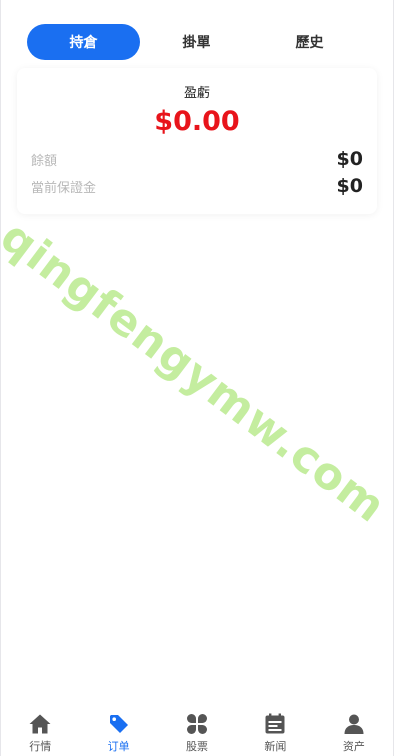 This screenshot has width=394, height=756. I want to click on position-tabs: 持倉 掛單 歷史, so click(197, 42).